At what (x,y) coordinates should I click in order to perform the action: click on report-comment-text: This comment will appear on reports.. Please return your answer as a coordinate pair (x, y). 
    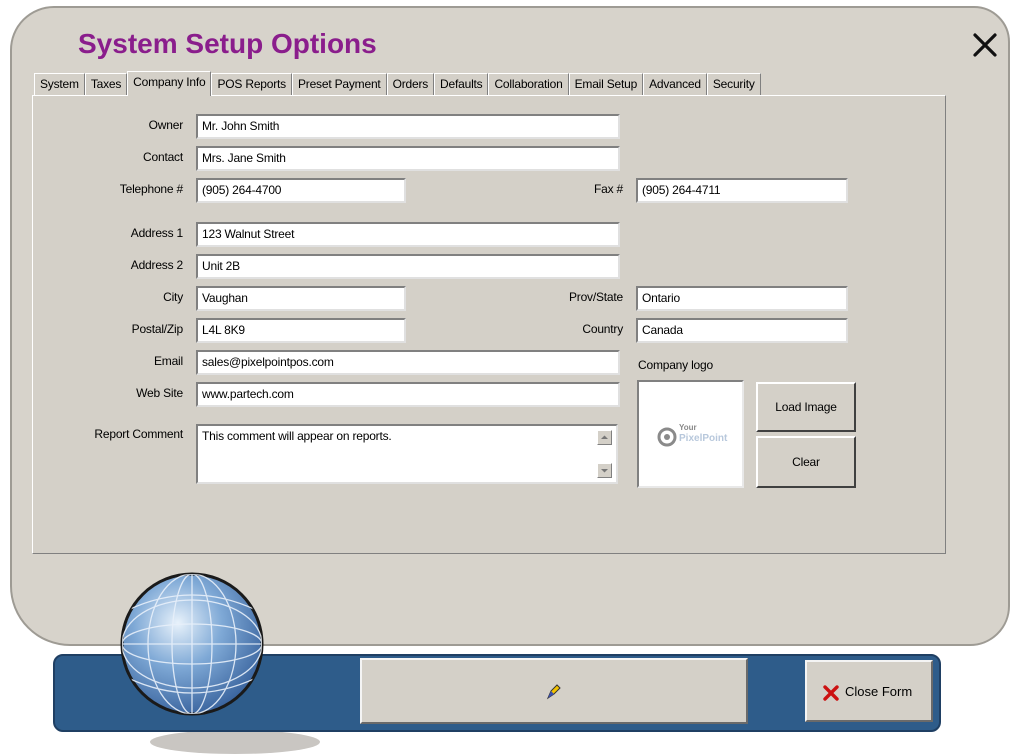
    Looking at the image, I should click on (297, 436).